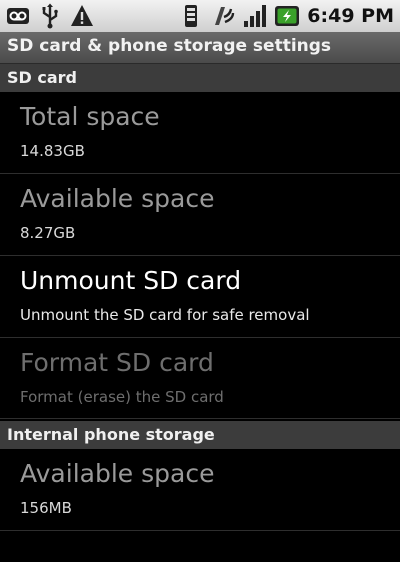 Image resolution: width=400 pixels, height=562 pixels. Describe the element at coordinates (200, 215) in the screenshot. I see `pref-available-space-sd: Available space 8.27GB` at that location.